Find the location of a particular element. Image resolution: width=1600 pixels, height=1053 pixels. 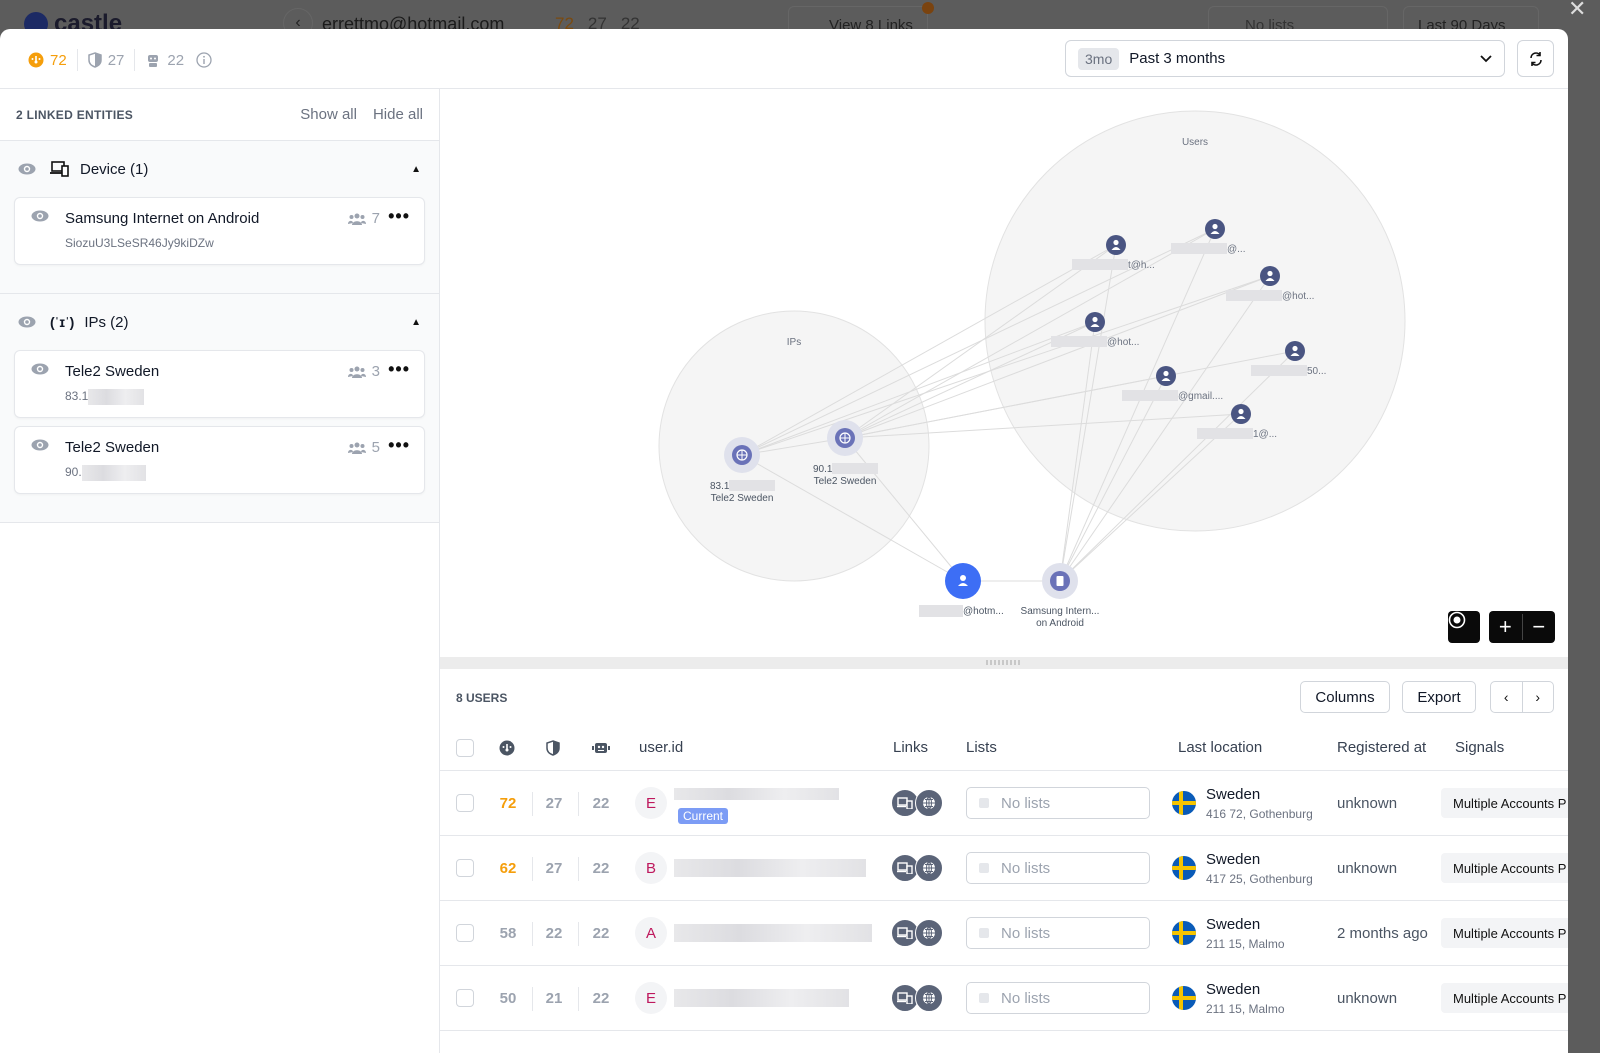

select-all-checkbox is located at coordinates (465, 747).